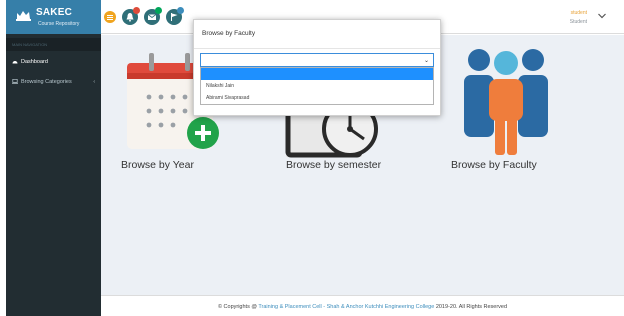 This screenshot has height=316, width=624. What do you see at coordinates (579, 13) in the screenshot?
I see `user-name: student` at bounding box center [579, 13].